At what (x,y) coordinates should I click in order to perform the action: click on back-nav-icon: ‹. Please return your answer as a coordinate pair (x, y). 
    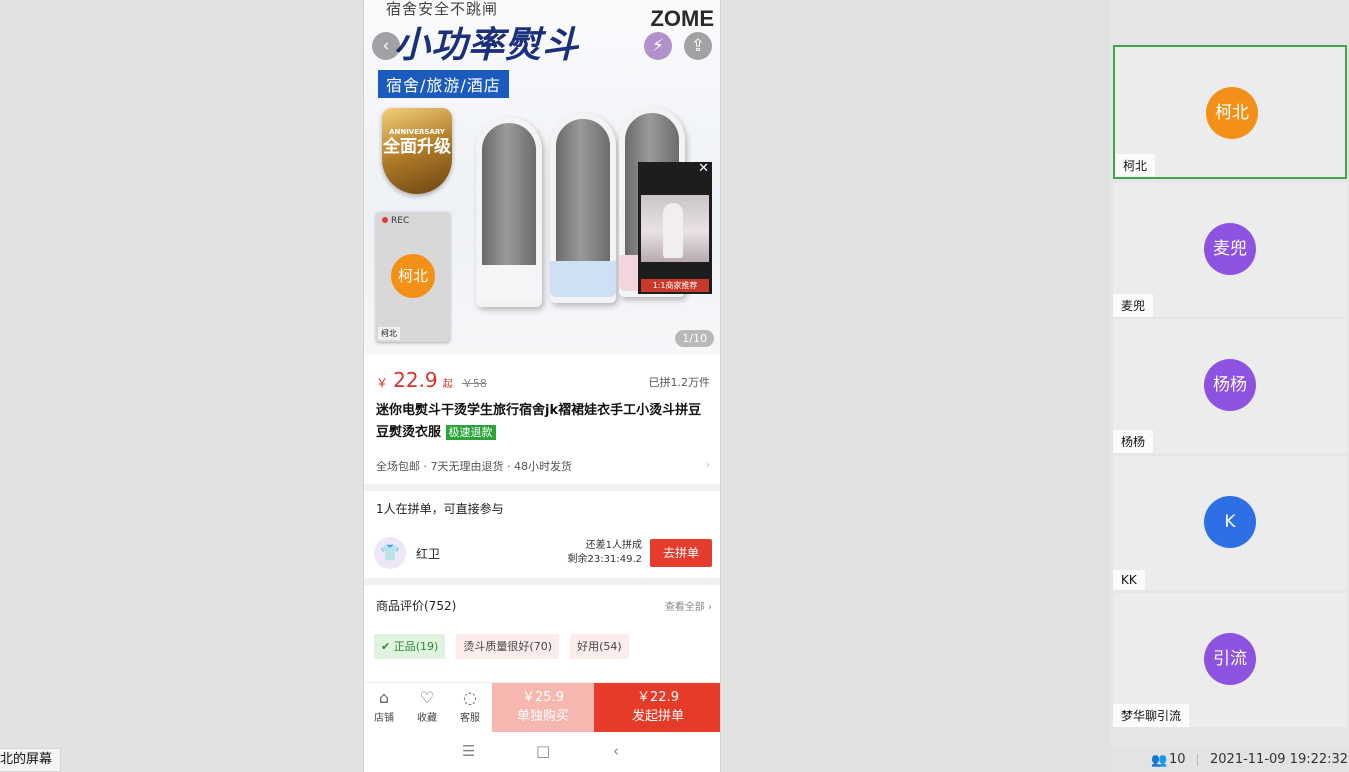
    Looking at the image, I should click on (616, 751).